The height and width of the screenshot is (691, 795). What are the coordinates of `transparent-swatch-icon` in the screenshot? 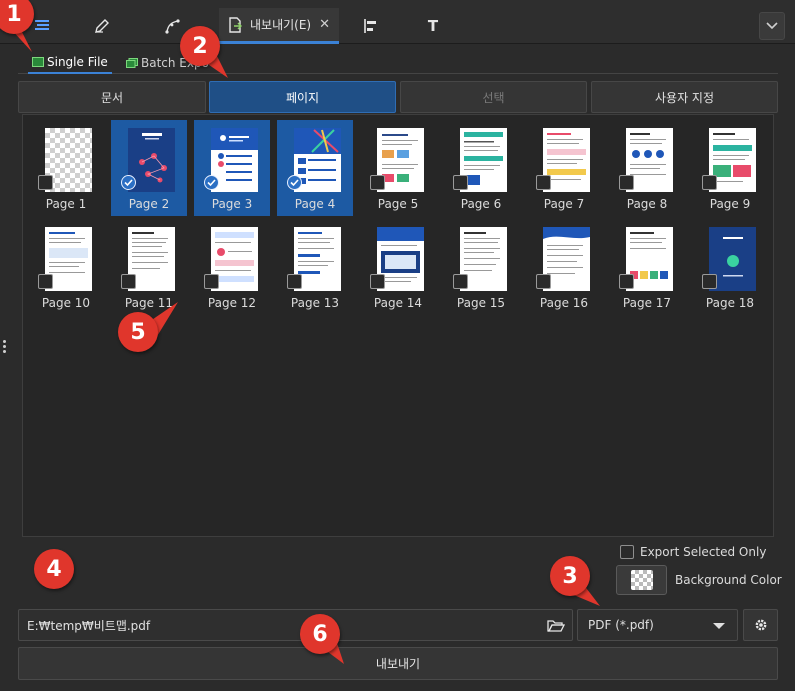 It's located at (641, 580).